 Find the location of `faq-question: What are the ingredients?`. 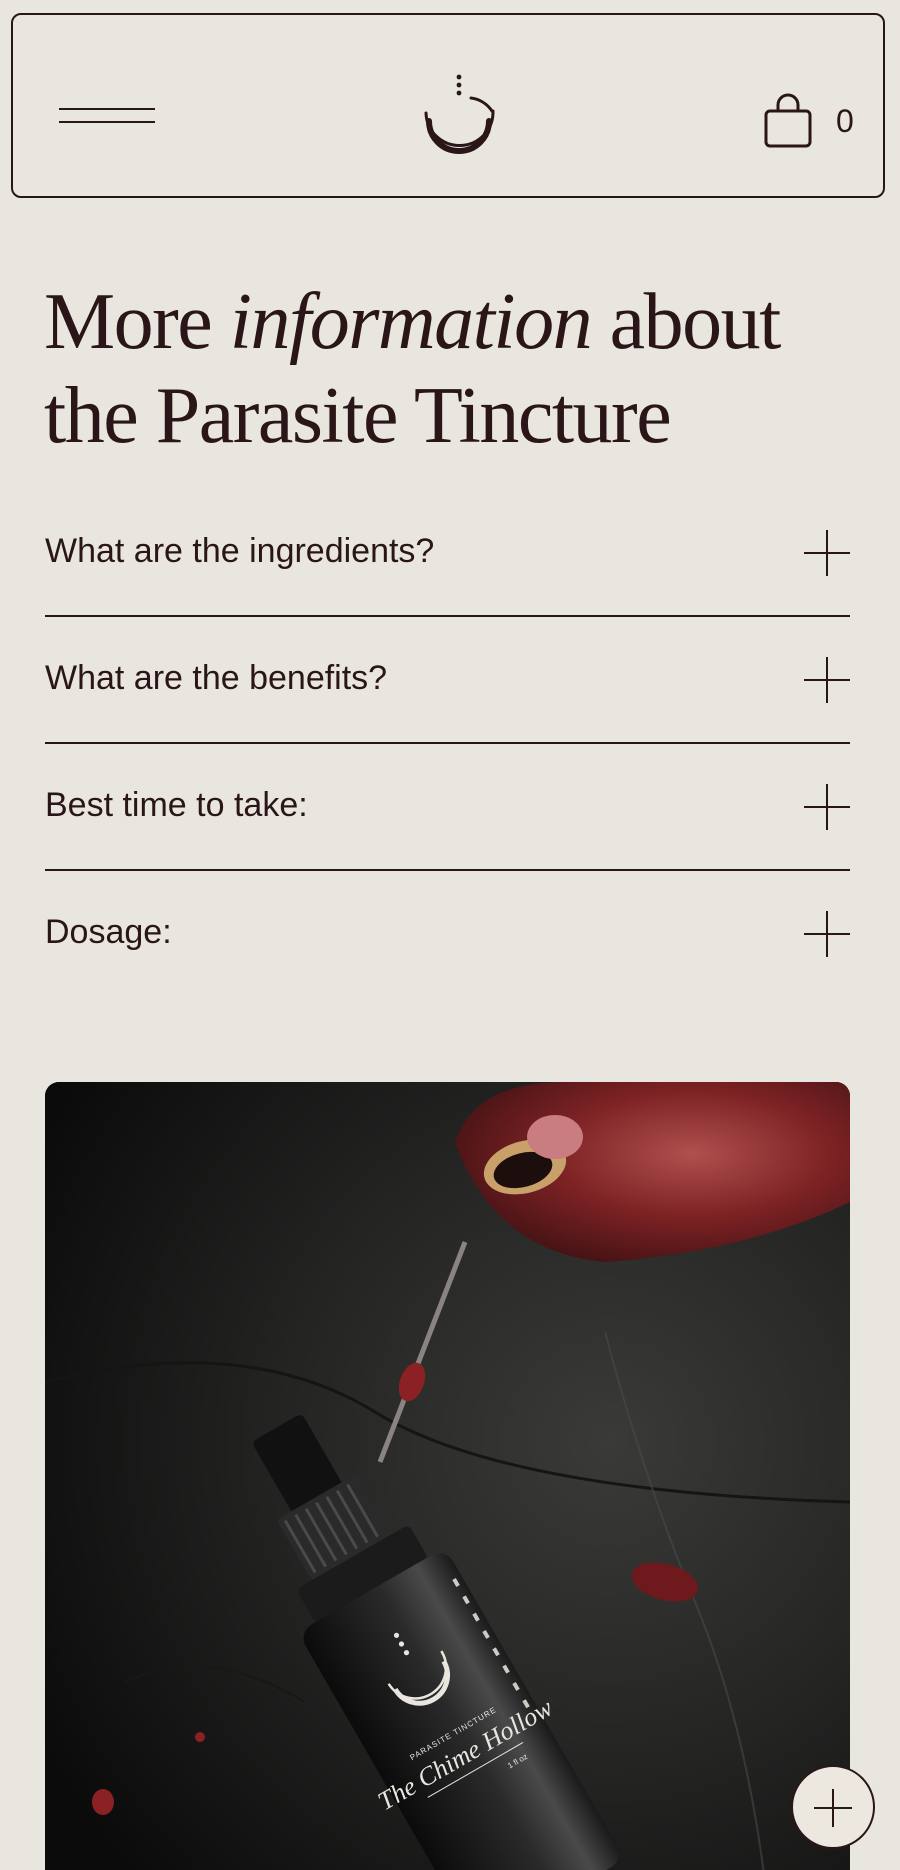

faq-question: What are the ingredients? is located at coordinates (240, 551).